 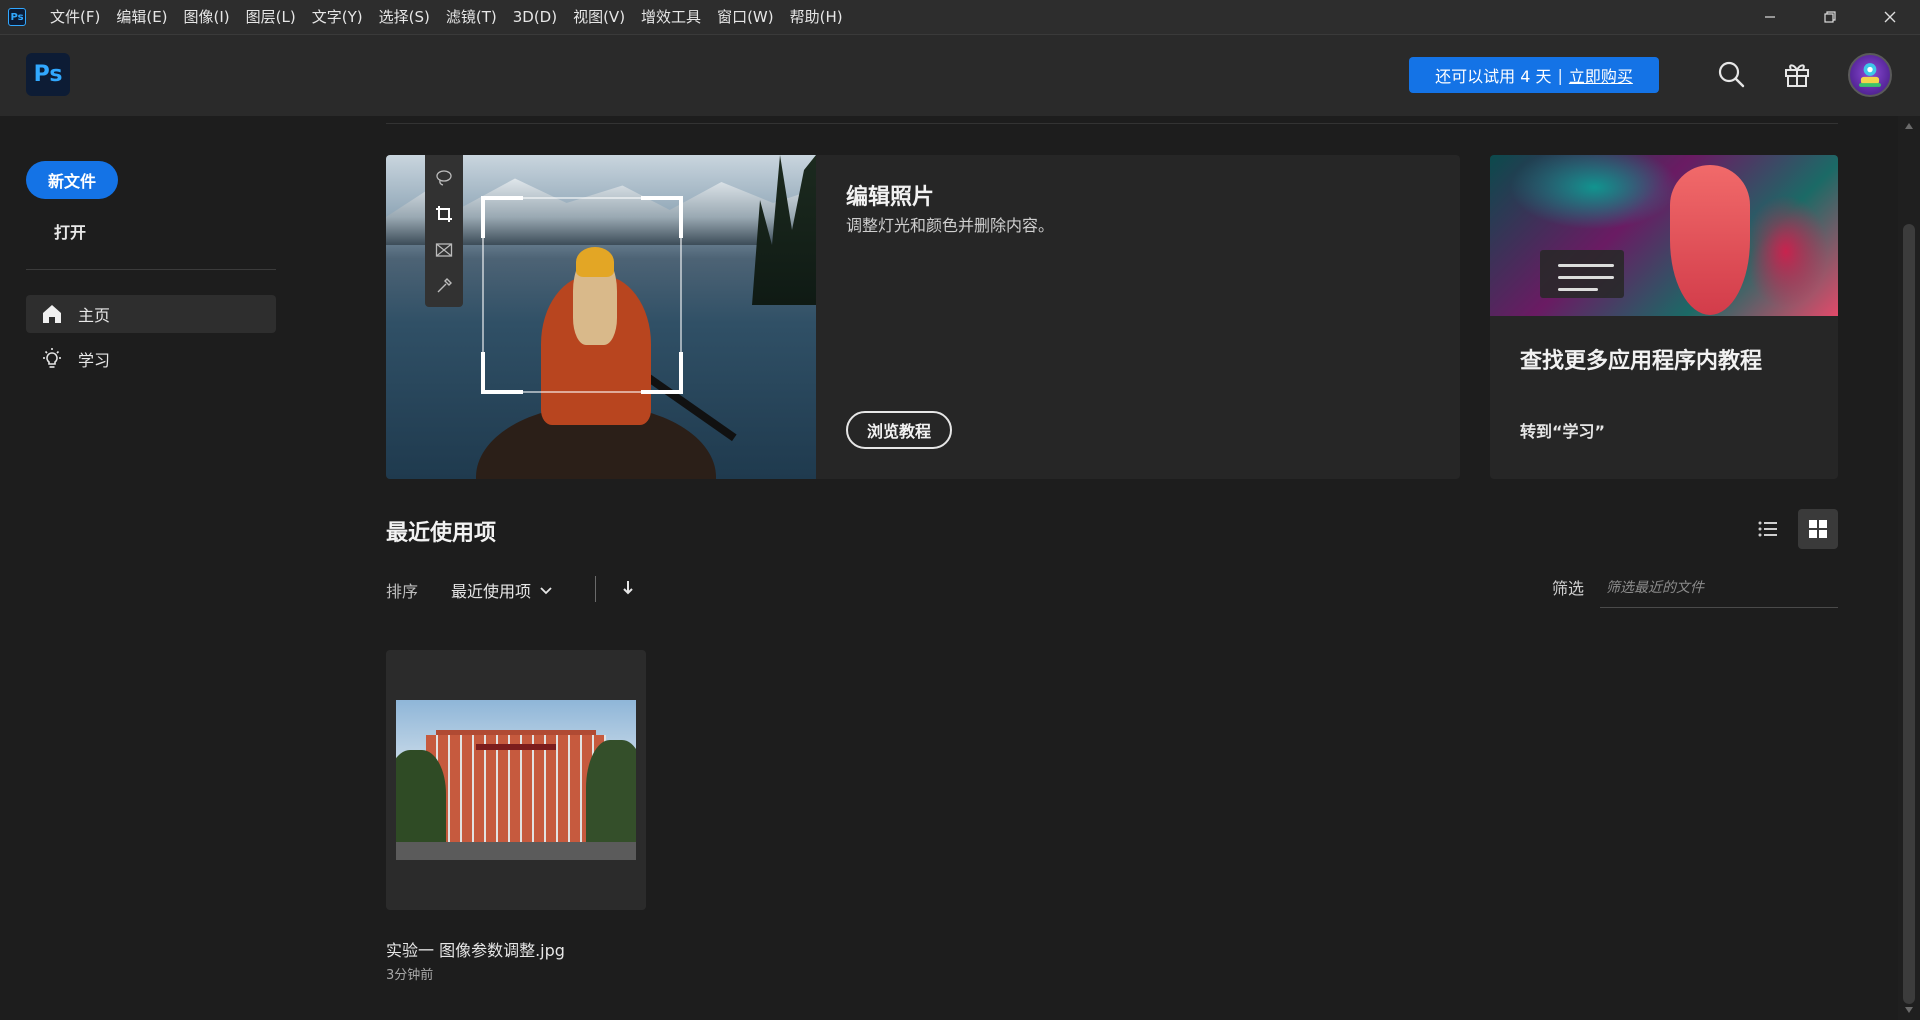 What do you see at coordinates (444, 250) in the screenshot?
I see `frame-icon` at bounding box center [444, 250].